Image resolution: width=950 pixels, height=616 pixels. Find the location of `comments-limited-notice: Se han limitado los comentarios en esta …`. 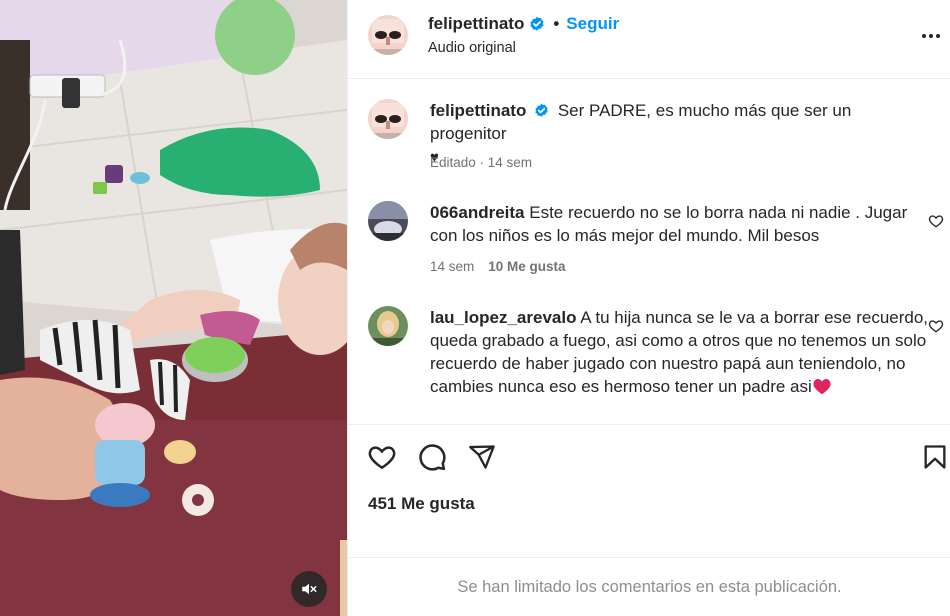

comments-limited-notice: Se han limitado los comentarios en esta … is located at coordinates (649, 586).